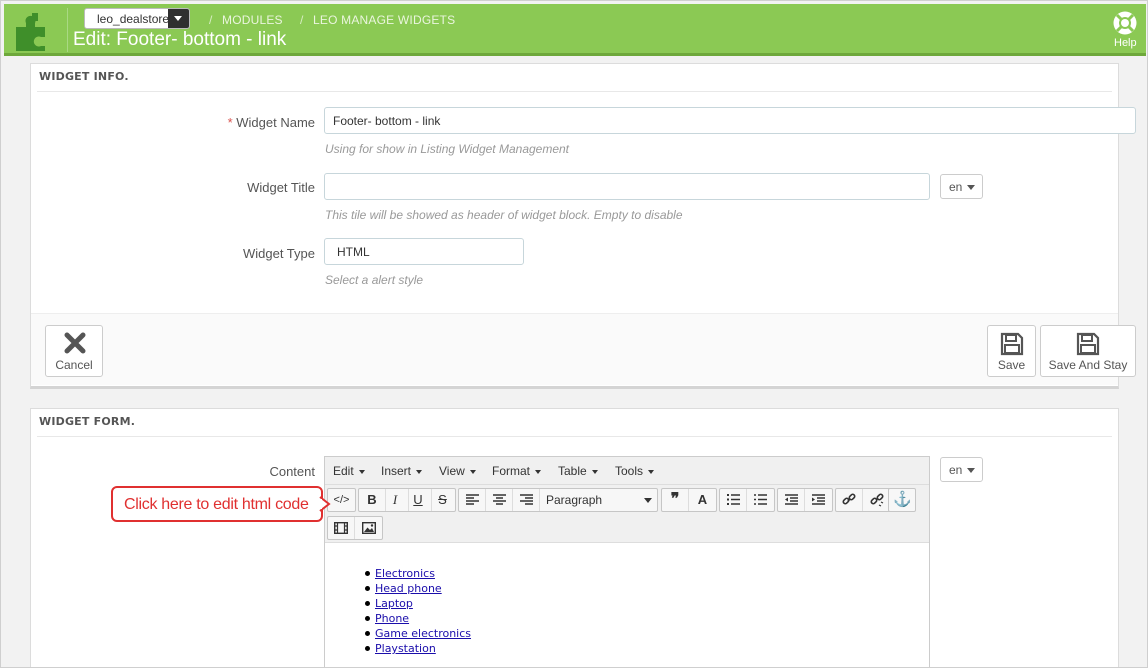 This screenshot has width=1148, height=668. What do you see at coordinates (408, 588) in the screenshot?
I see `content-link-head-phone: Head phone` at bounding box center [408, 588].